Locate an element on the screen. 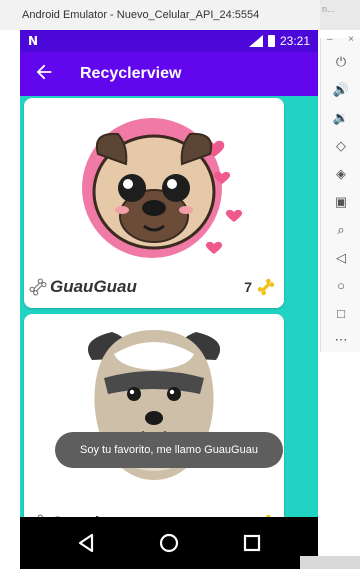  square-recents-icon is located at coordinates (252, 543).